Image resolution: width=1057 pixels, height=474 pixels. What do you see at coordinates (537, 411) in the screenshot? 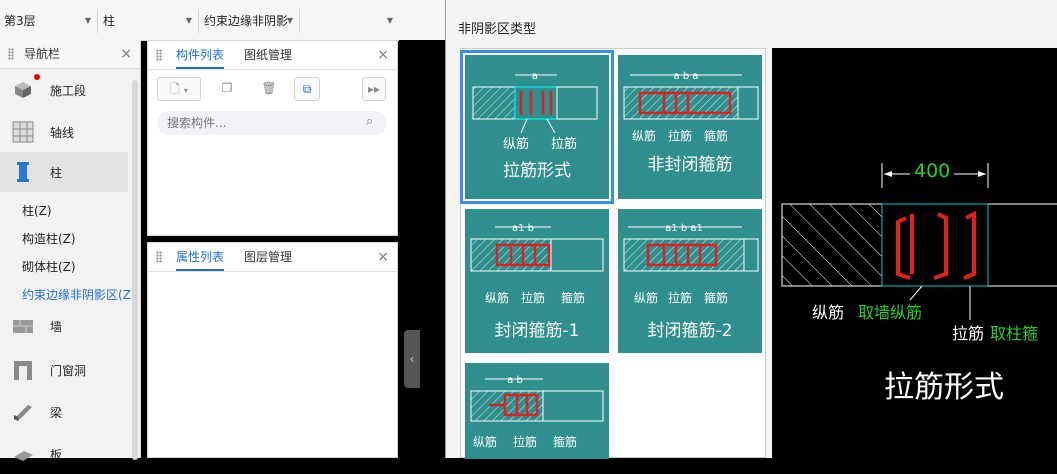
I see `type-card-closed-stirrup-3: a b 纵筋 拉筋 箍筋` at bounding box center [537, 411].